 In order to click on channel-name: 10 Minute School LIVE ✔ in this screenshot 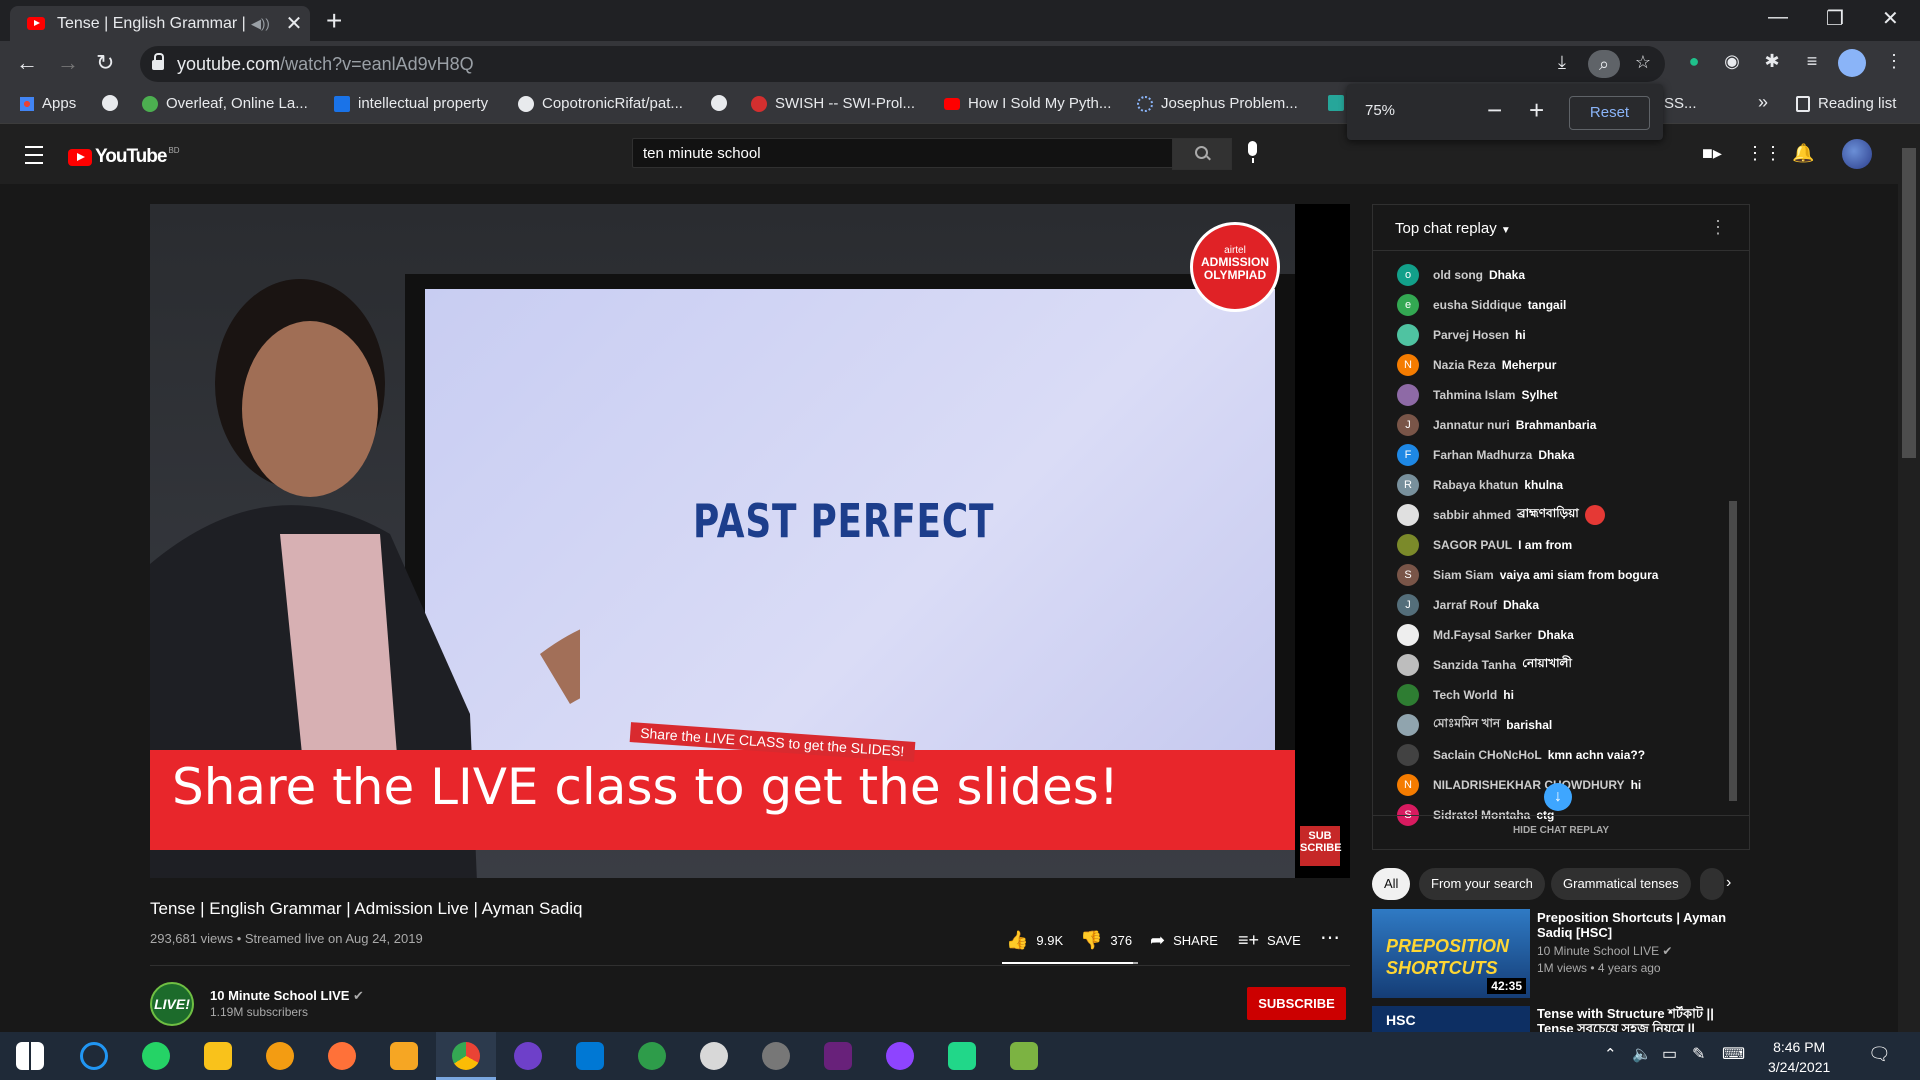, I will do `click(287, 996)`.